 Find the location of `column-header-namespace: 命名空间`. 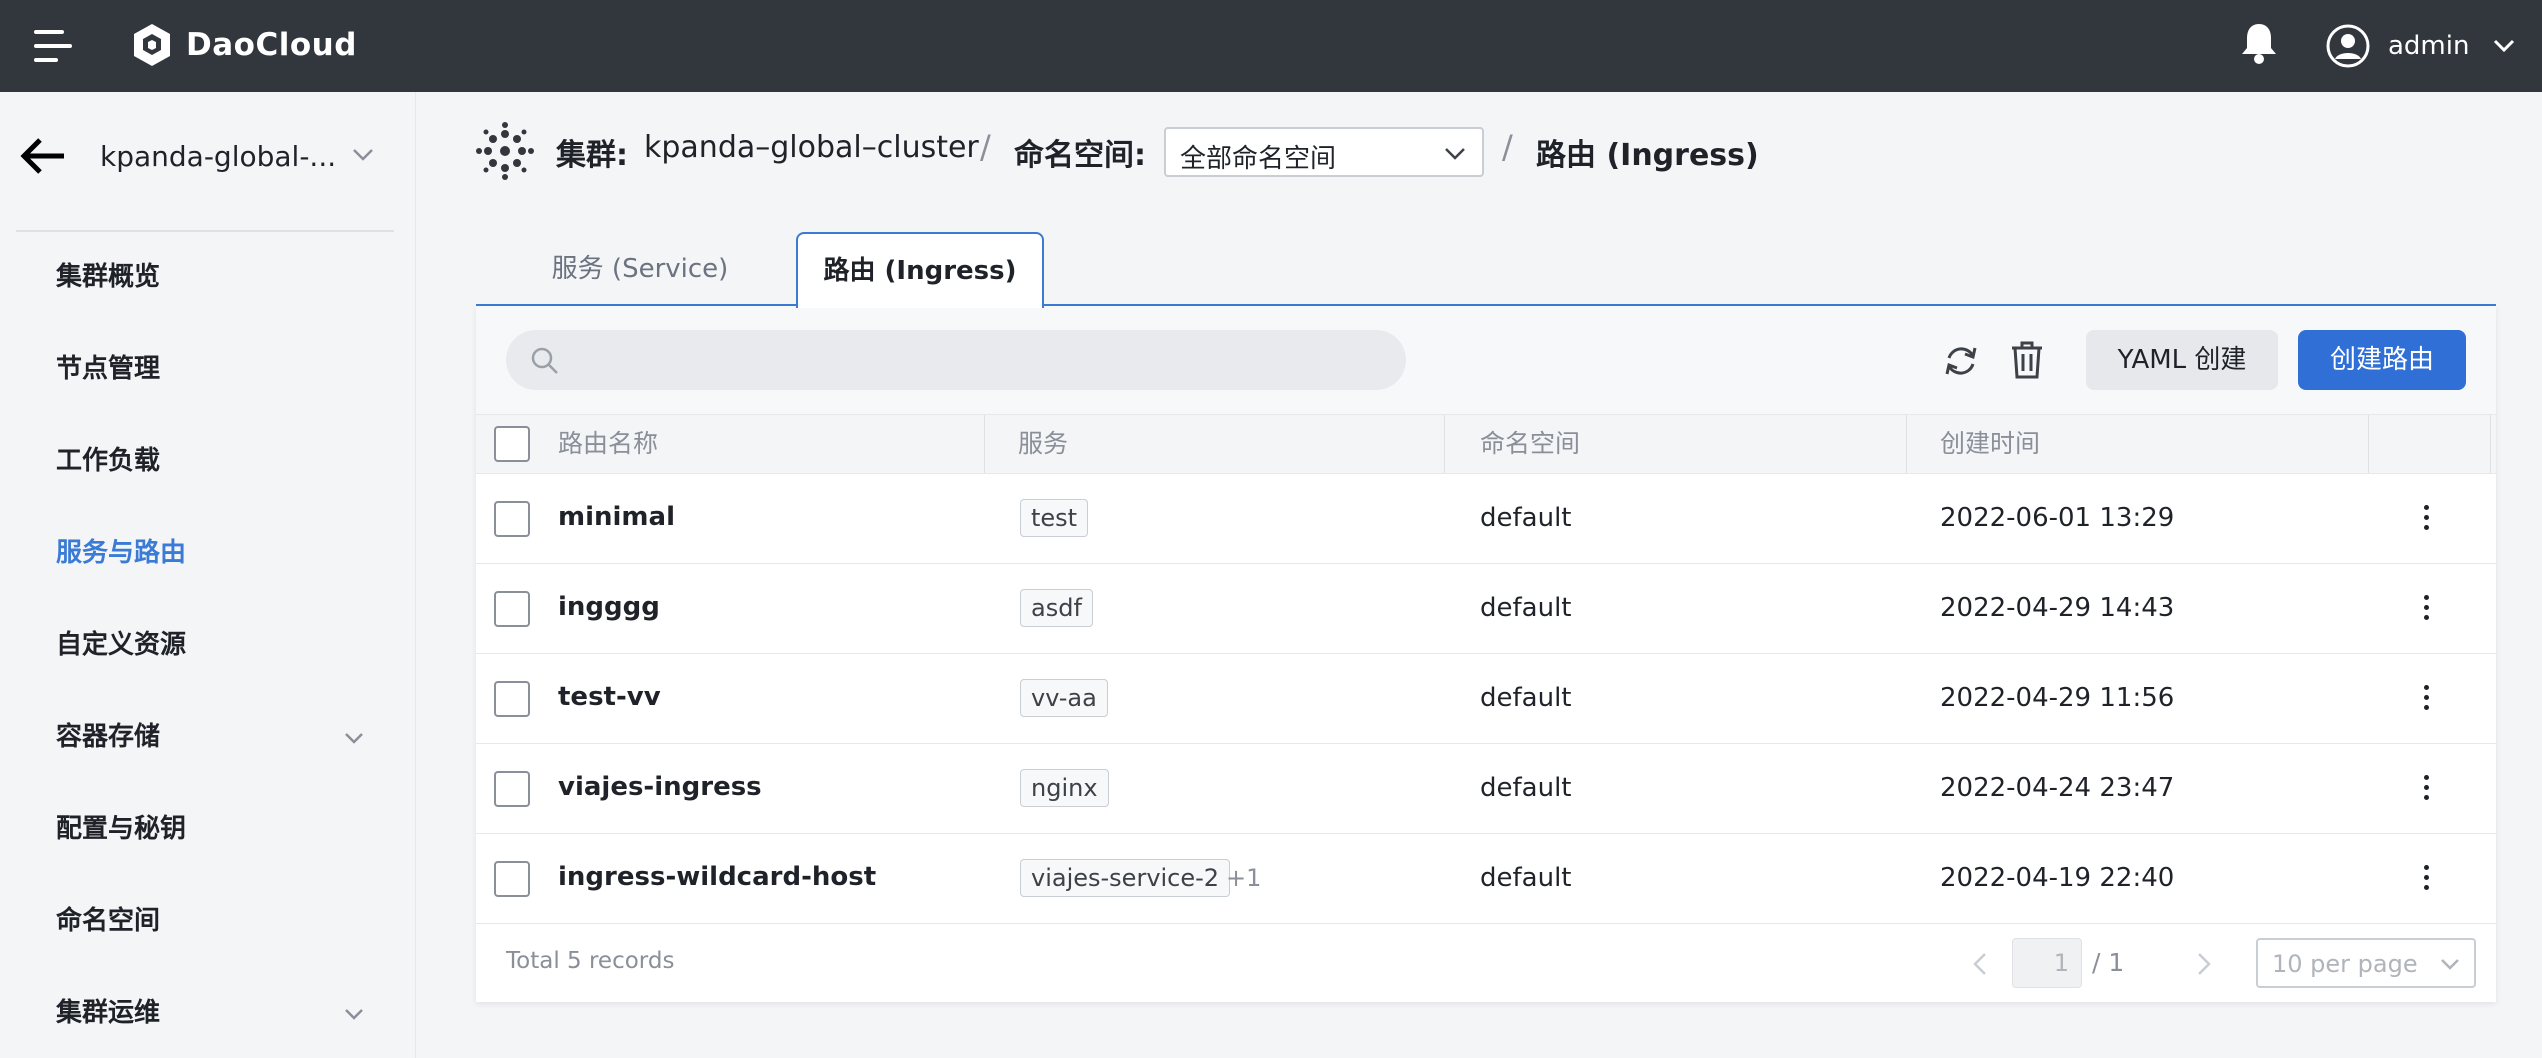

column-header-namespace: 命名空间 is located at coordinates (1530, 444).